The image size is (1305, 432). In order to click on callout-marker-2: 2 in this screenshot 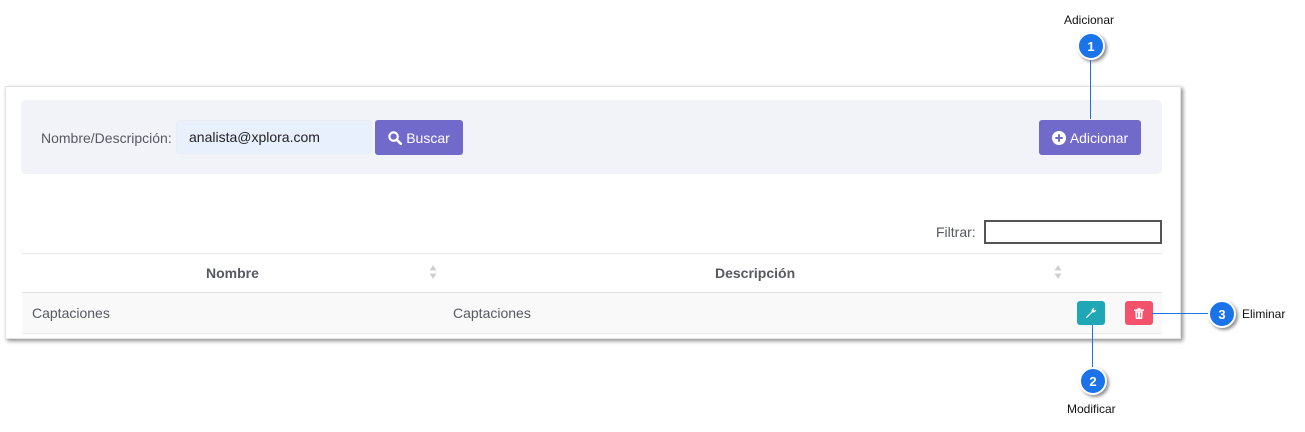, I will do `click(1093, 381)`.